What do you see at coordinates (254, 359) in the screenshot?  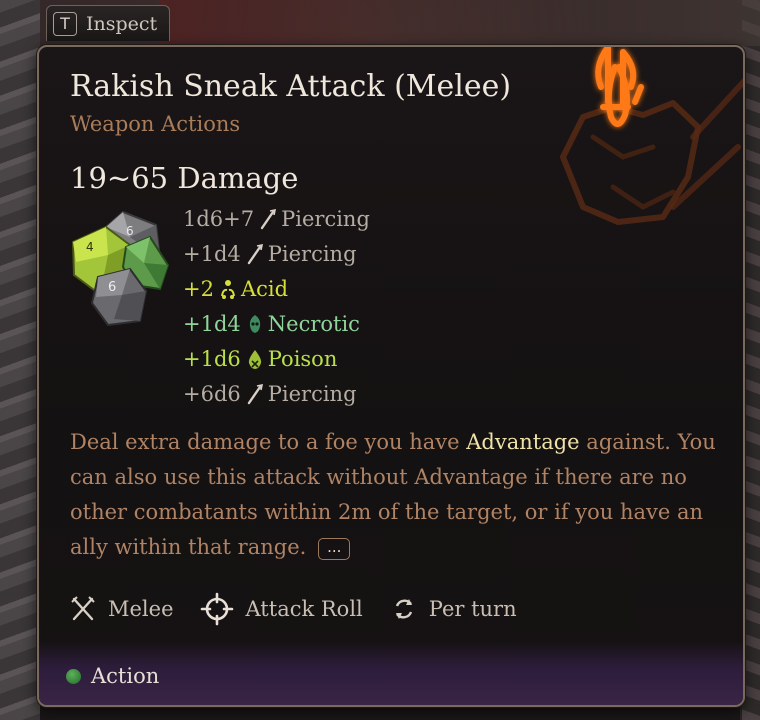 I see `poison-icon` at bounding box center [254, 359].